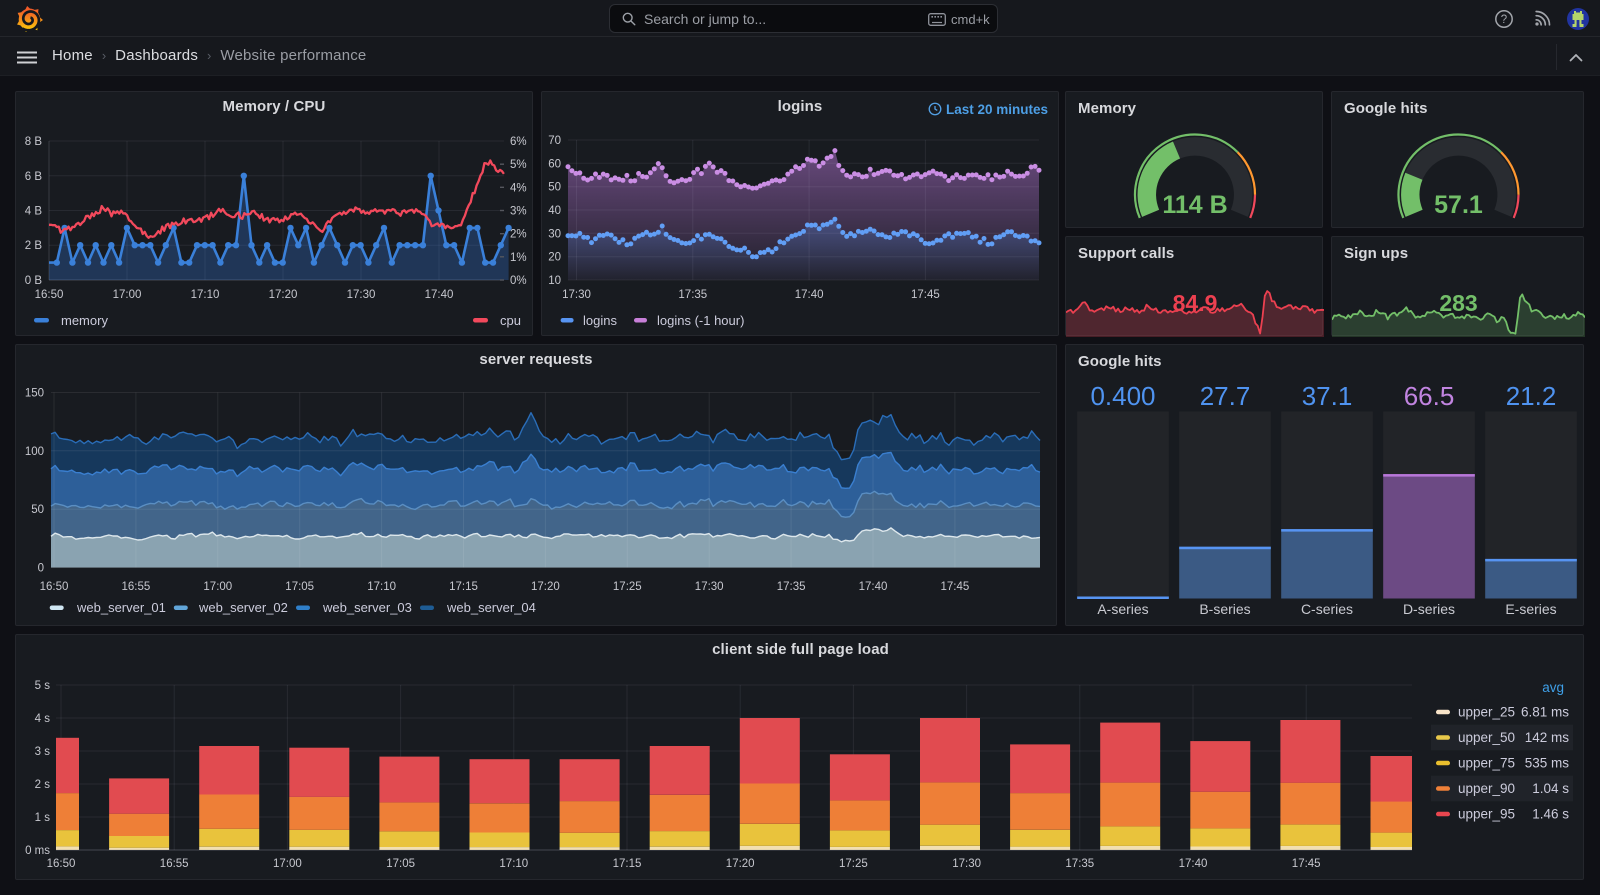 The image size is (1600, 895). What do you see at coordinates (554, 211) in the screenshot?
I see `svg-text: 40` at bounding box center [554, 211].